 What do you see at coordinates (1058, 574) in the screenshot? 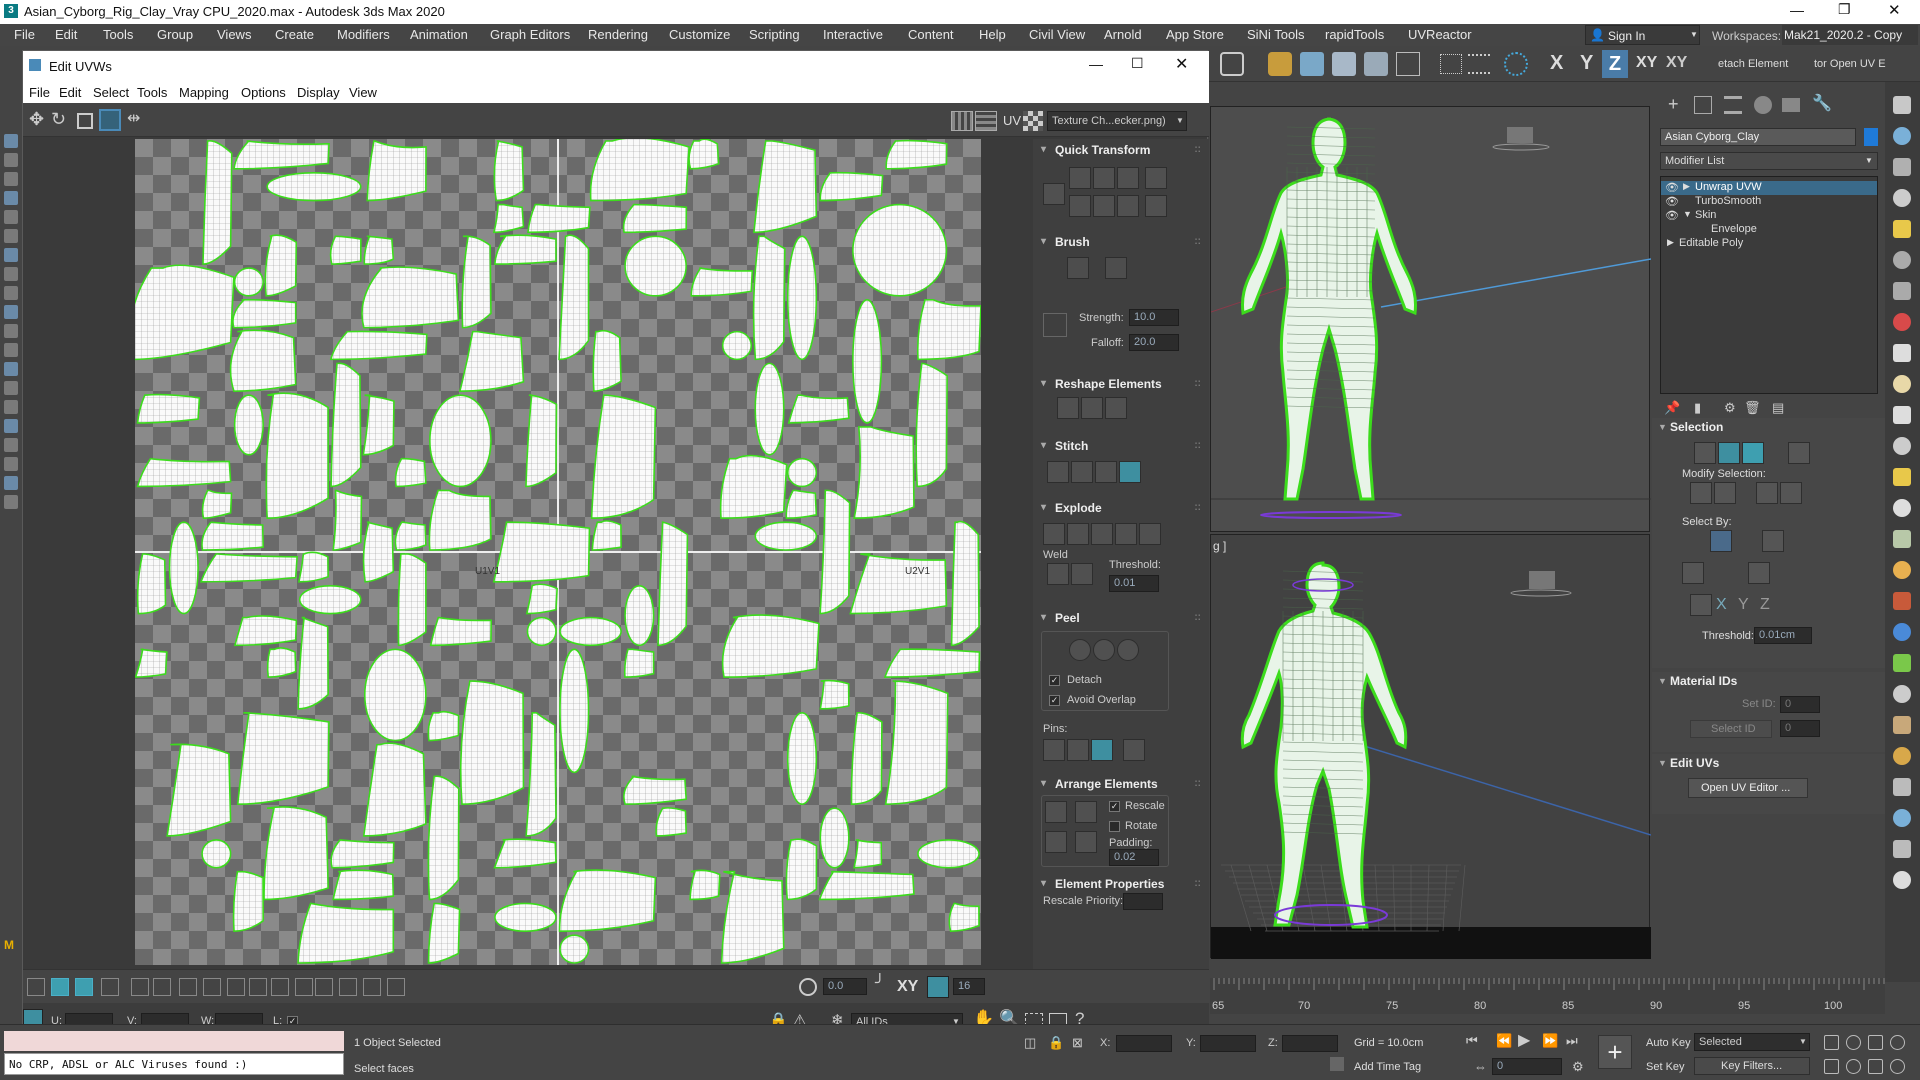
I see `weld-selected-icon` at bounding box center [1058, 574].